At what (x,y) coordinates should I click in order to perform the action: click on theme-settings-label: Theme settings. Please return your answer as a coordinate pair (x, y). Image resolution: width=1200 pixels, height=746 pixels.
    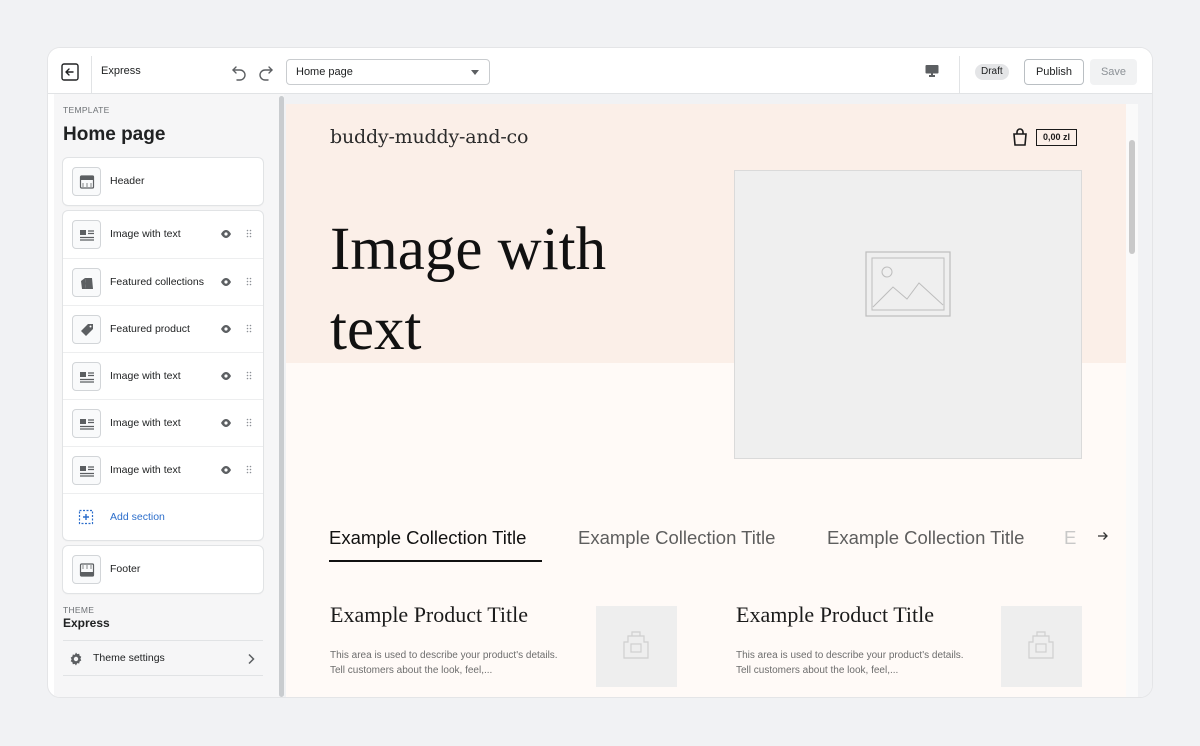
    Looking at the image, I should click on (129, 658).